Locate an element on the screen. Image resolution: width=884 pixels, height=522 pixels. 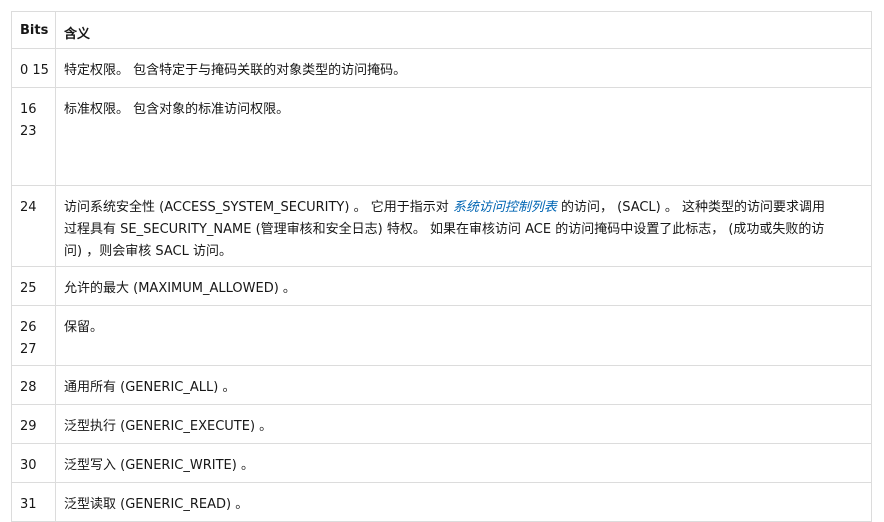
meaning-line-3: 问) ，则会审核 SACL 访问。 is located at coordinates (148, 251).